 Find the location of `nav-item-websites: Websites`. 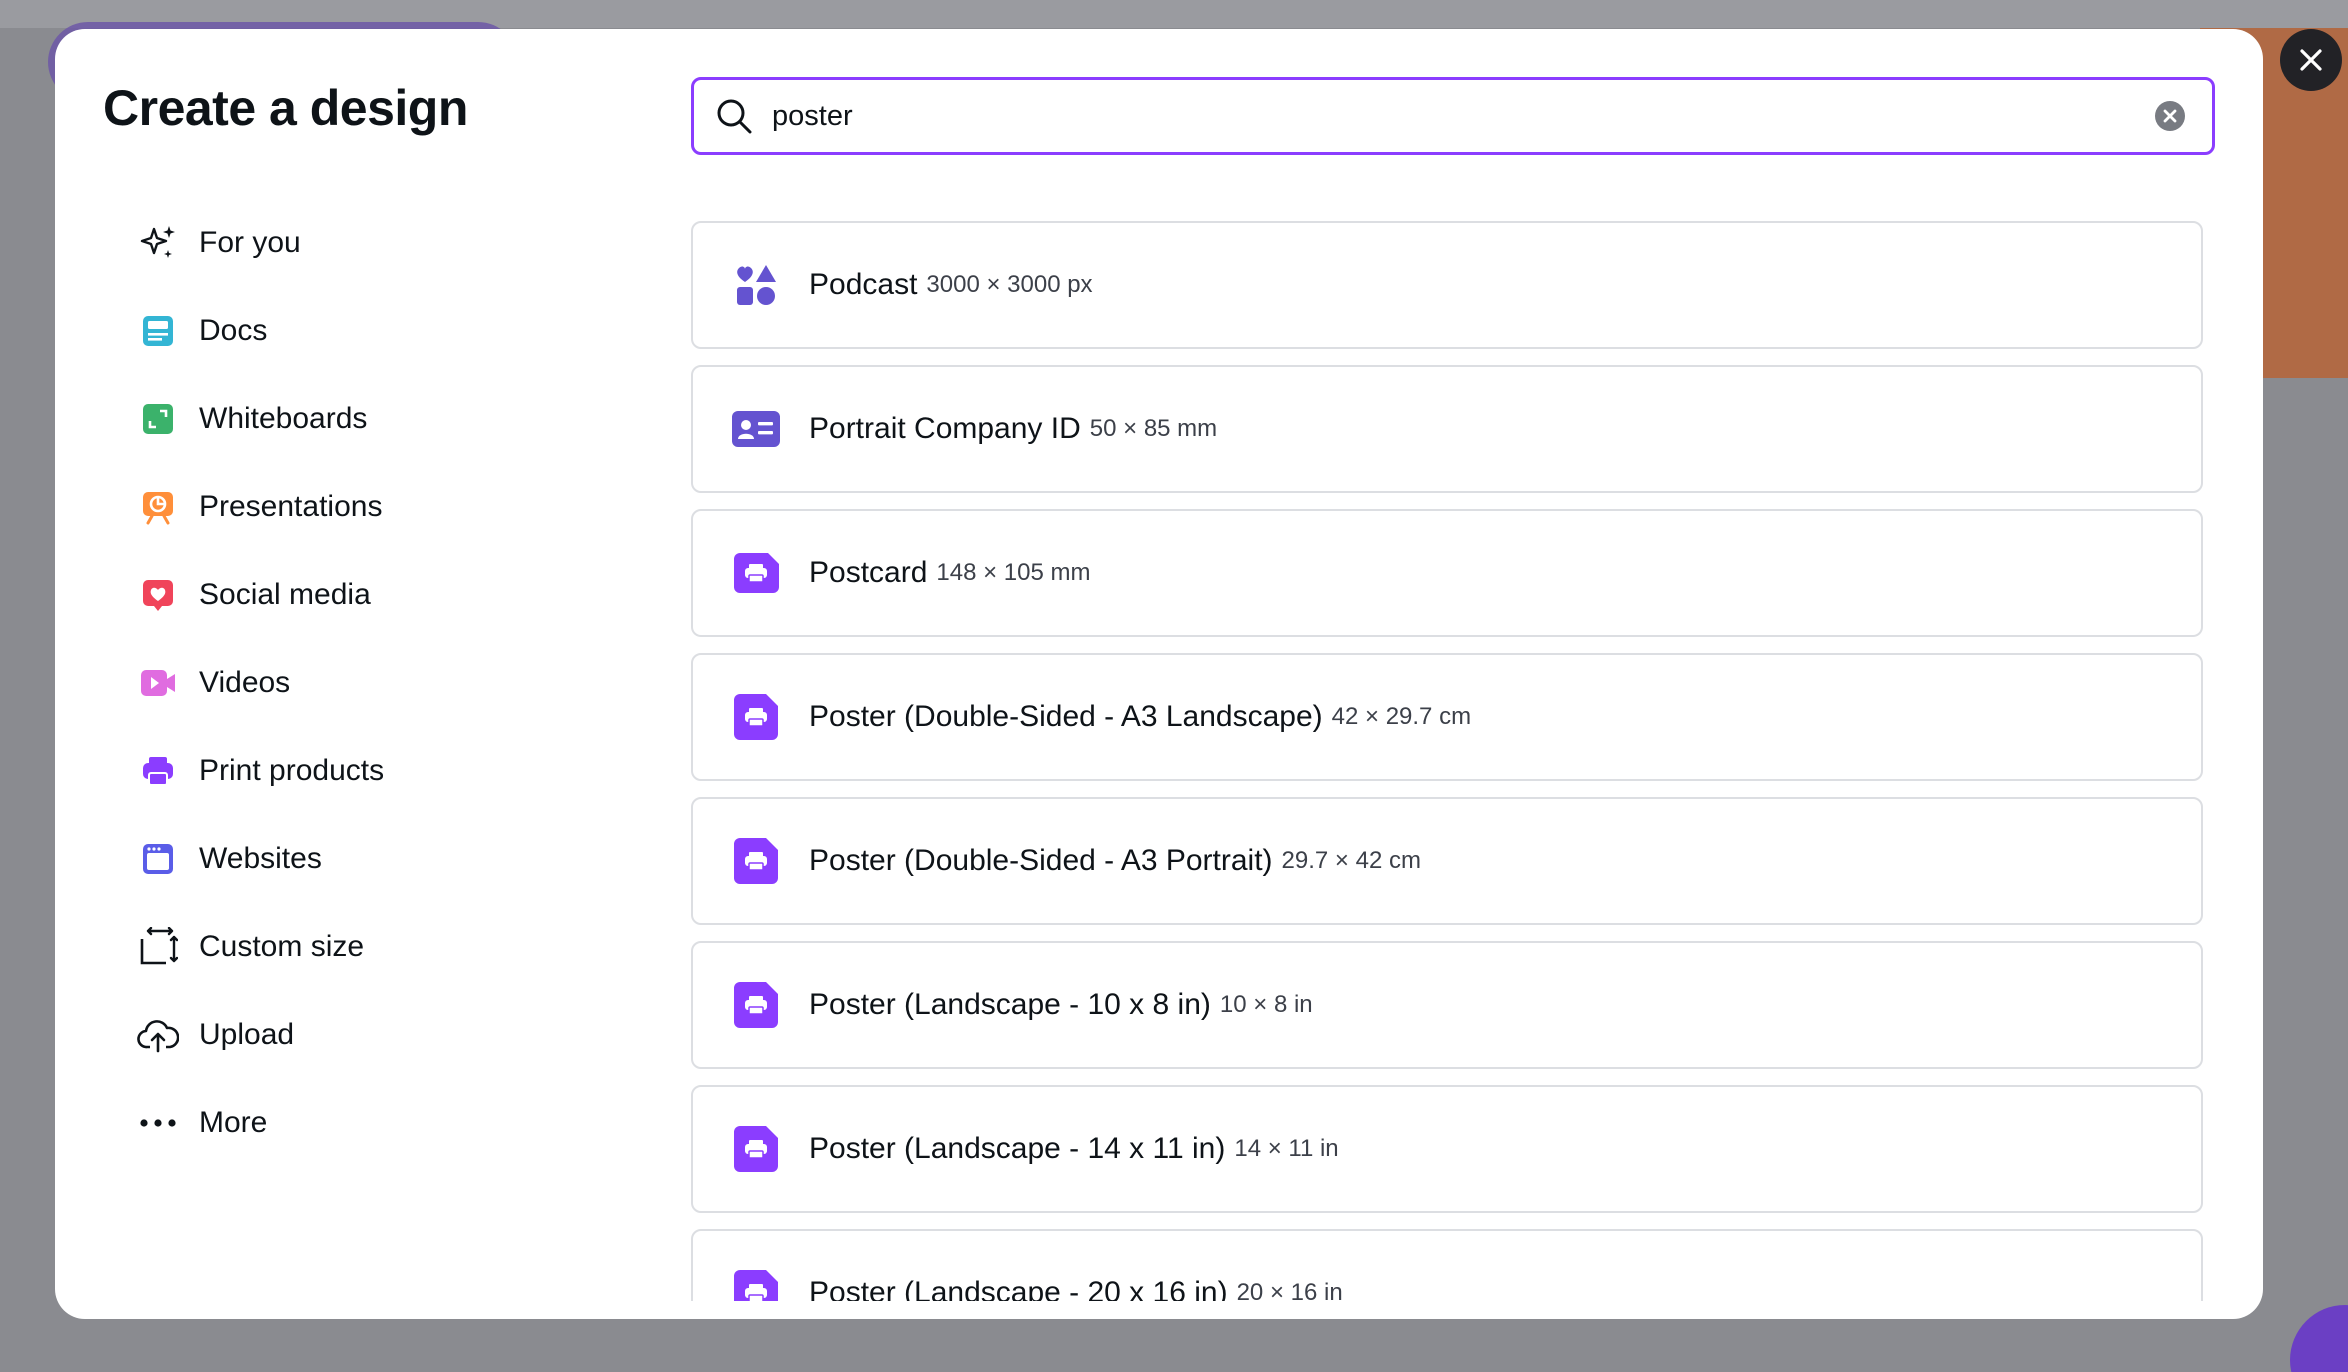

nav-item-websites: Websites is located at coordinates (395, 859).